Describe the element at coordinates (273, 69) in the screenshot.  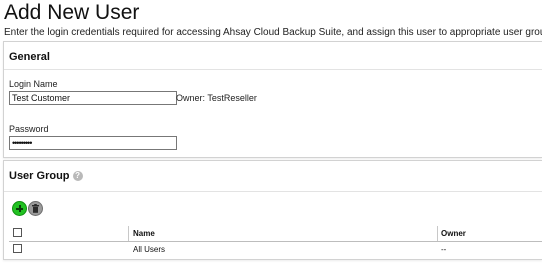
I see `general-divider` at that location.